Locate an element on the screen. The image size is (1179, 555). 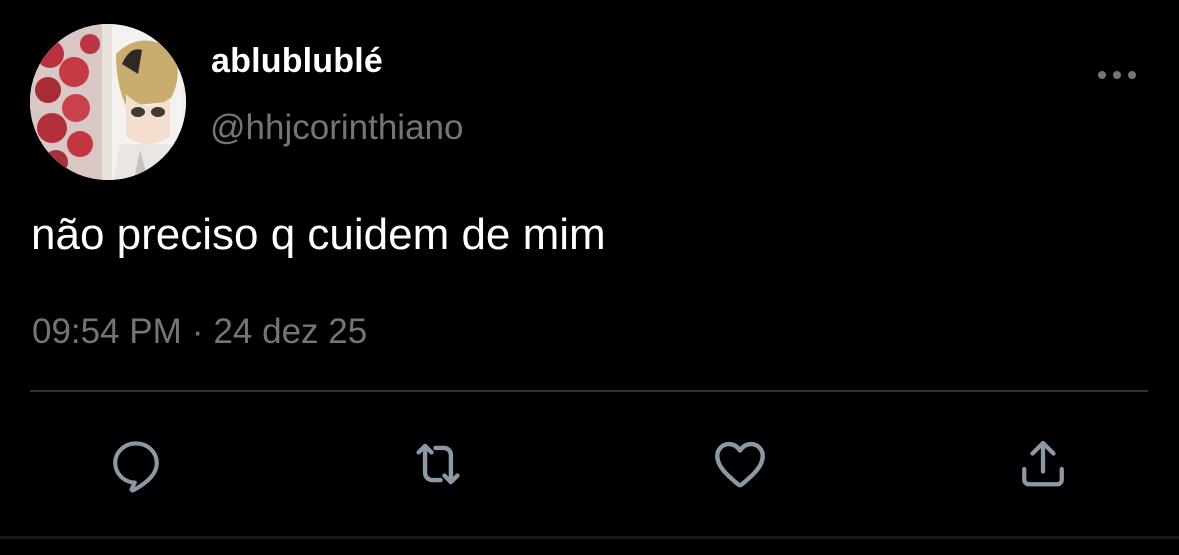
avatar is located at coordinates (108, 102).